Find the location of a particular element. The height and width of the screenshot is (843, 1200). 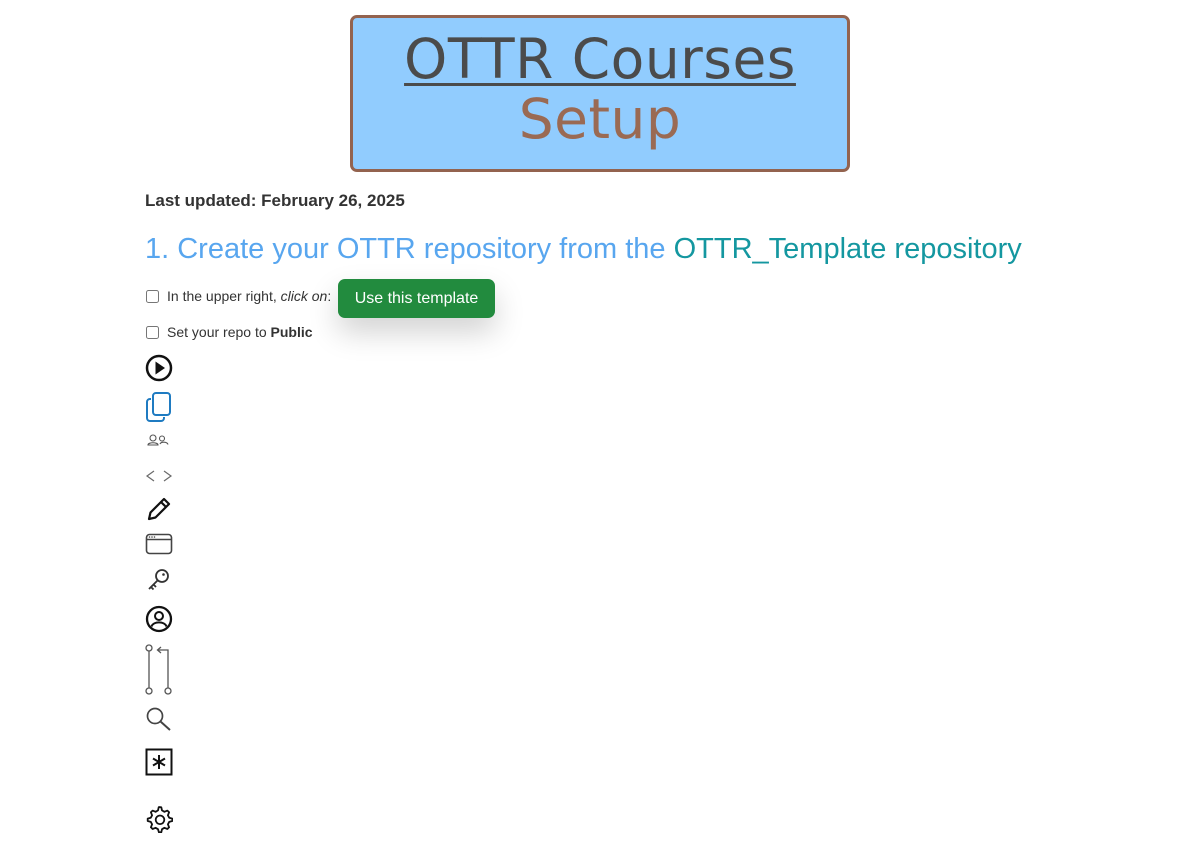

section-heading-text: 1. Create your OTTR repository from the is located at coordinates (409, 249).